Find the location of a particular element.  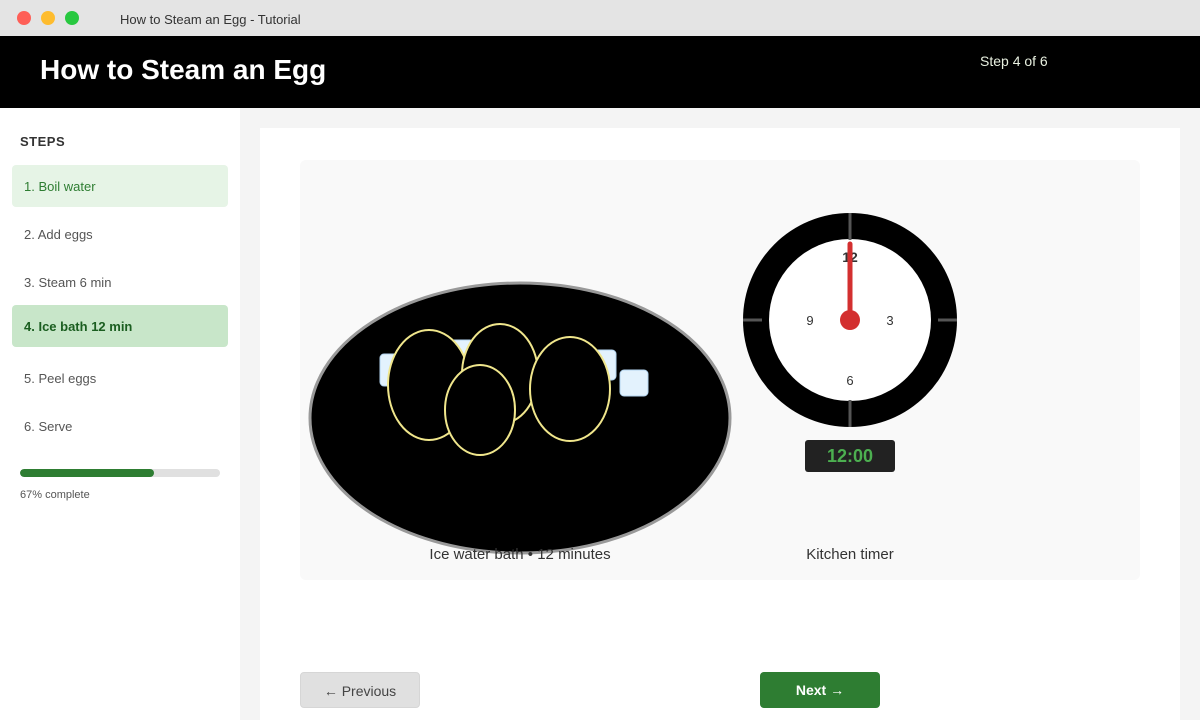

bowl-caption: Ice water bath • 12 minutes is located at coordinates (520, 554).